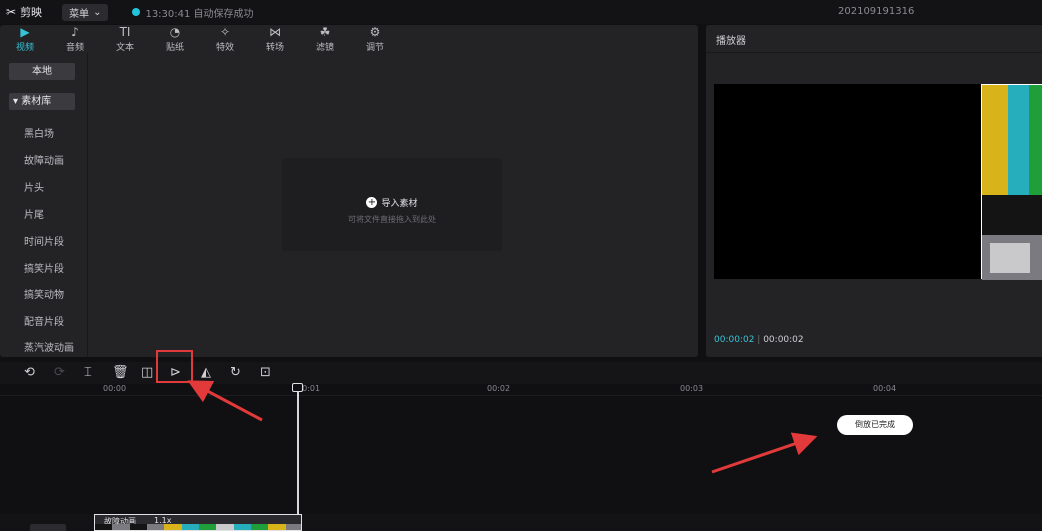 The width and height of the screenshot is (1042, 531). Describe the element at coordinates (692, 388) in the screenshot. I see `ruler-label: 00:03` at that location.